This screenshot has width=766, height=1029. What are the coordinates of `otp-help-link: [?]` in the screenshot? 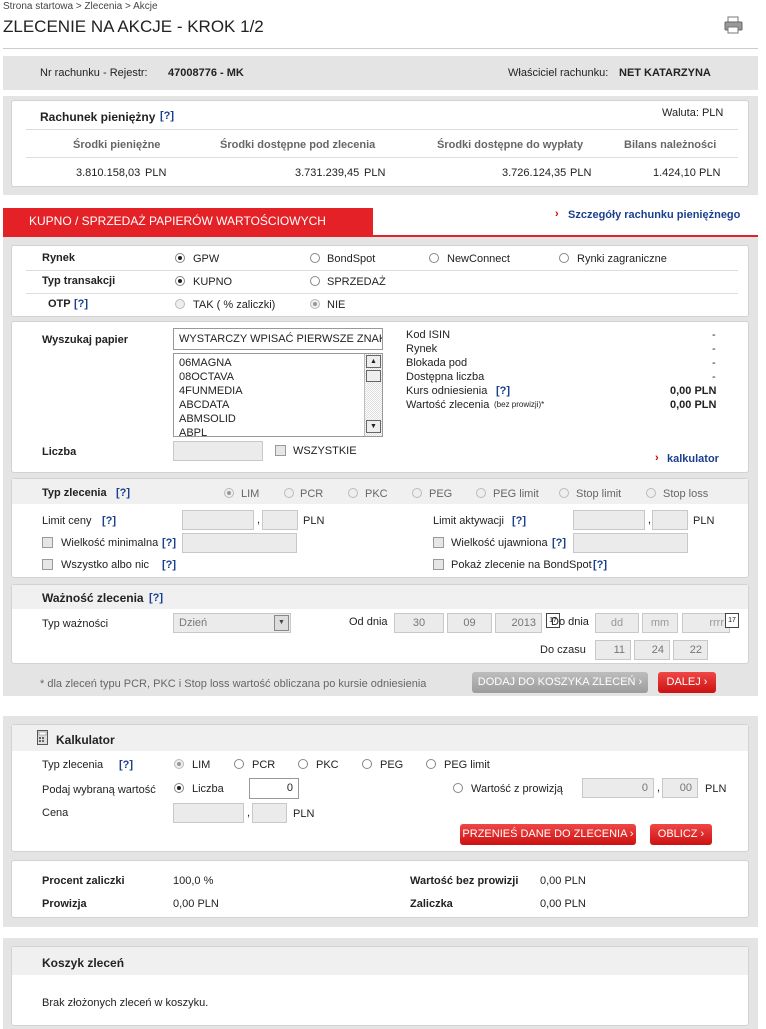 It's located at (81, 304).